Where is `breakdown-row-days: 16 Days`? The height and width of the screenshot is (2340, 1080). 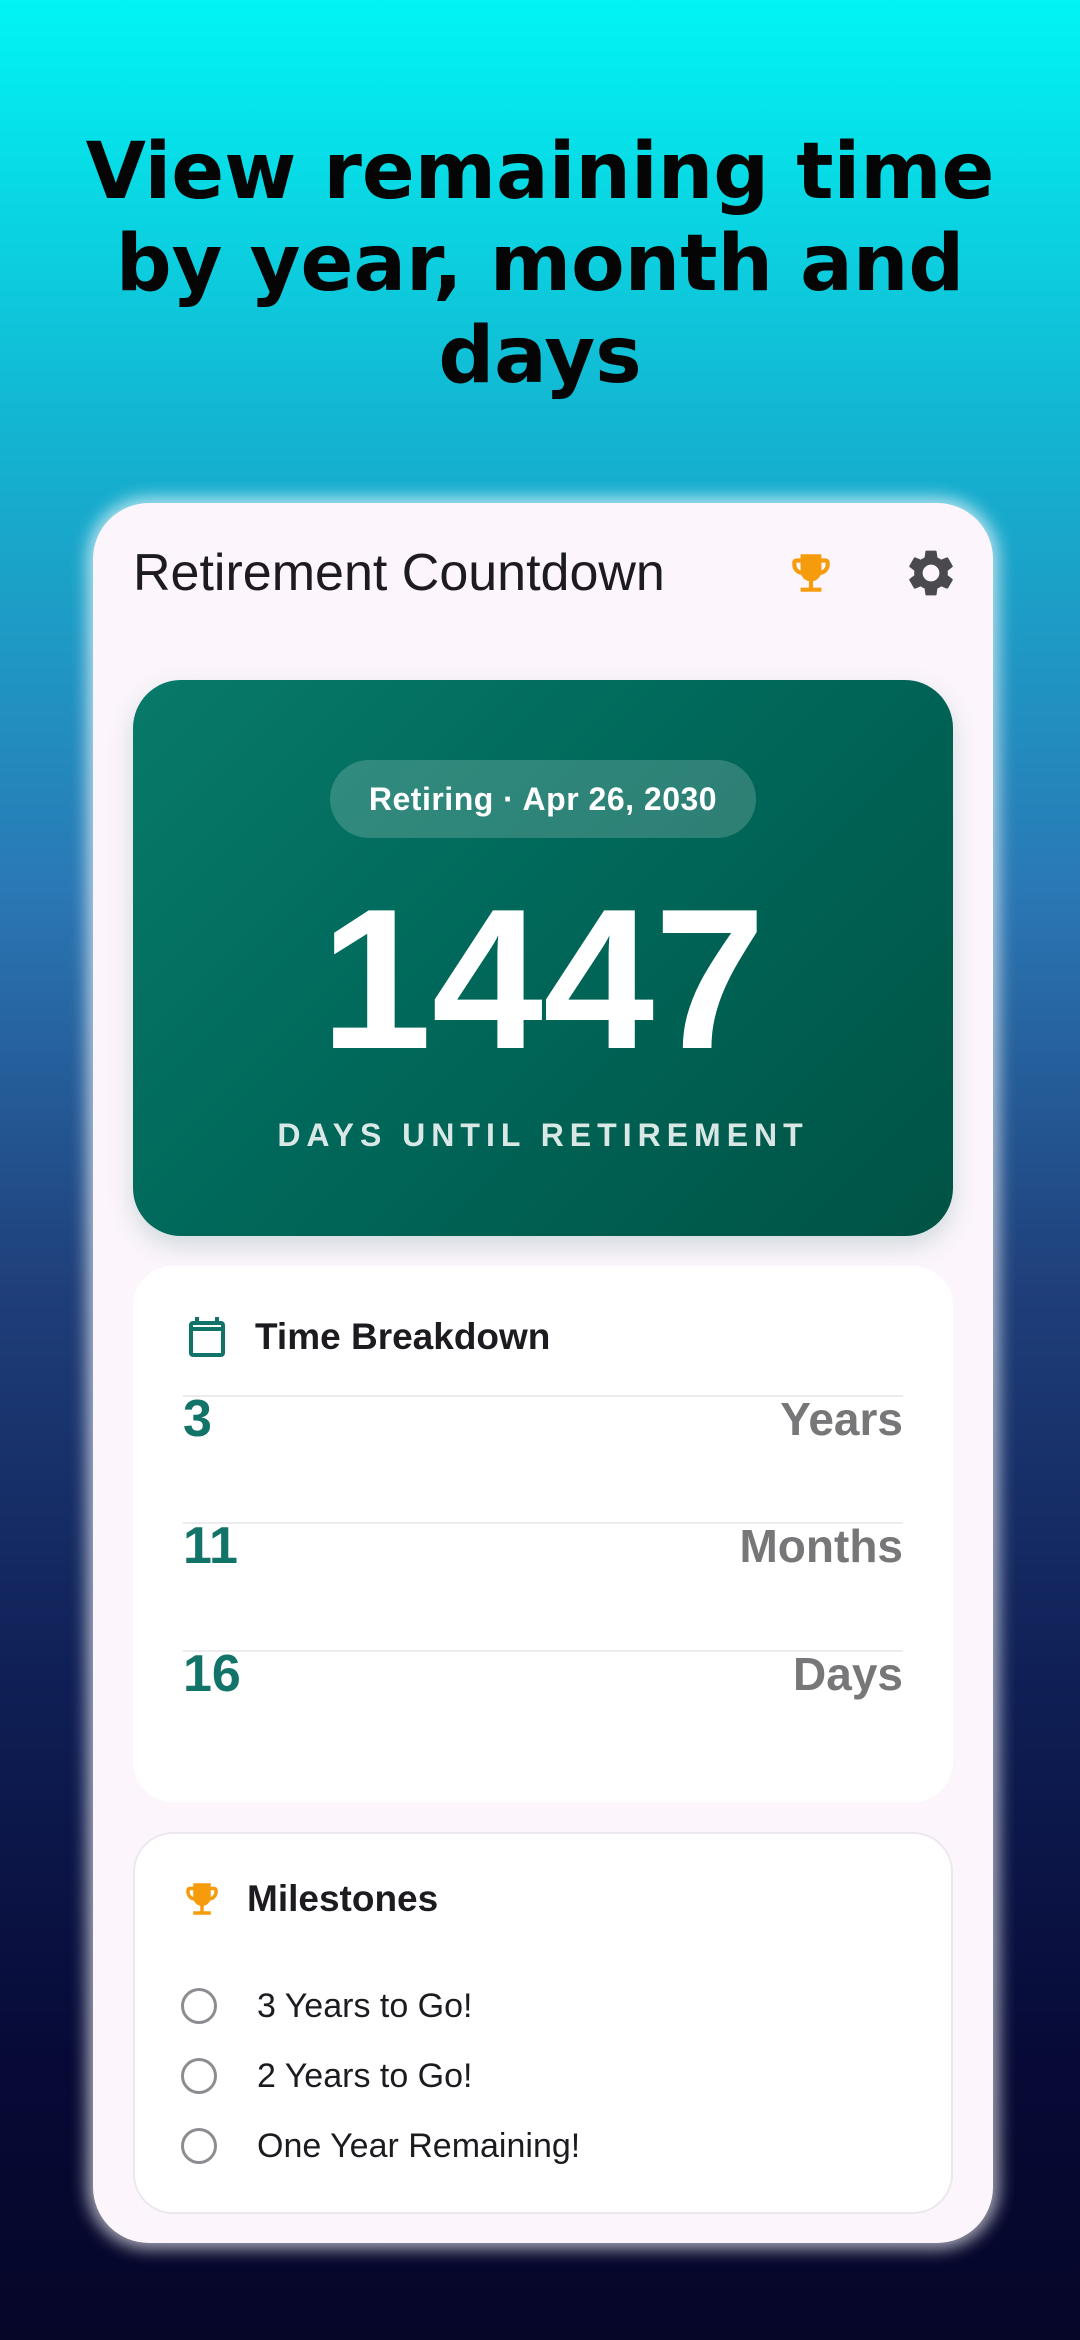 breakdown-row-days: 16 Days is located at coordinates (543, 1674).